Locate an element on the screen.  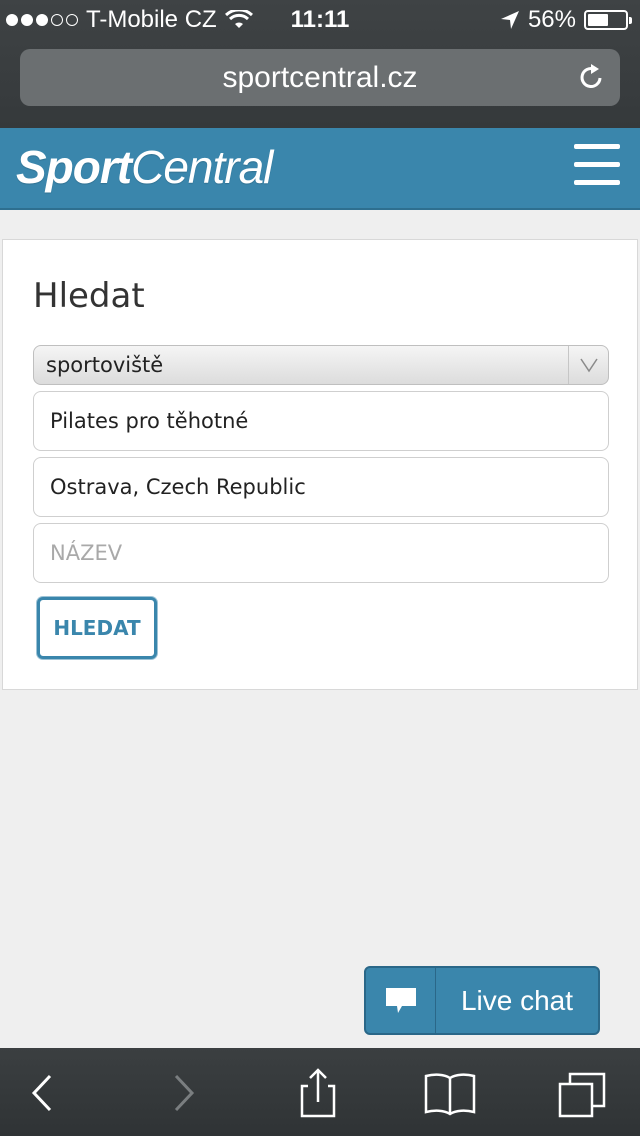
search-title: Hledat is located at coordinates (89, 296).